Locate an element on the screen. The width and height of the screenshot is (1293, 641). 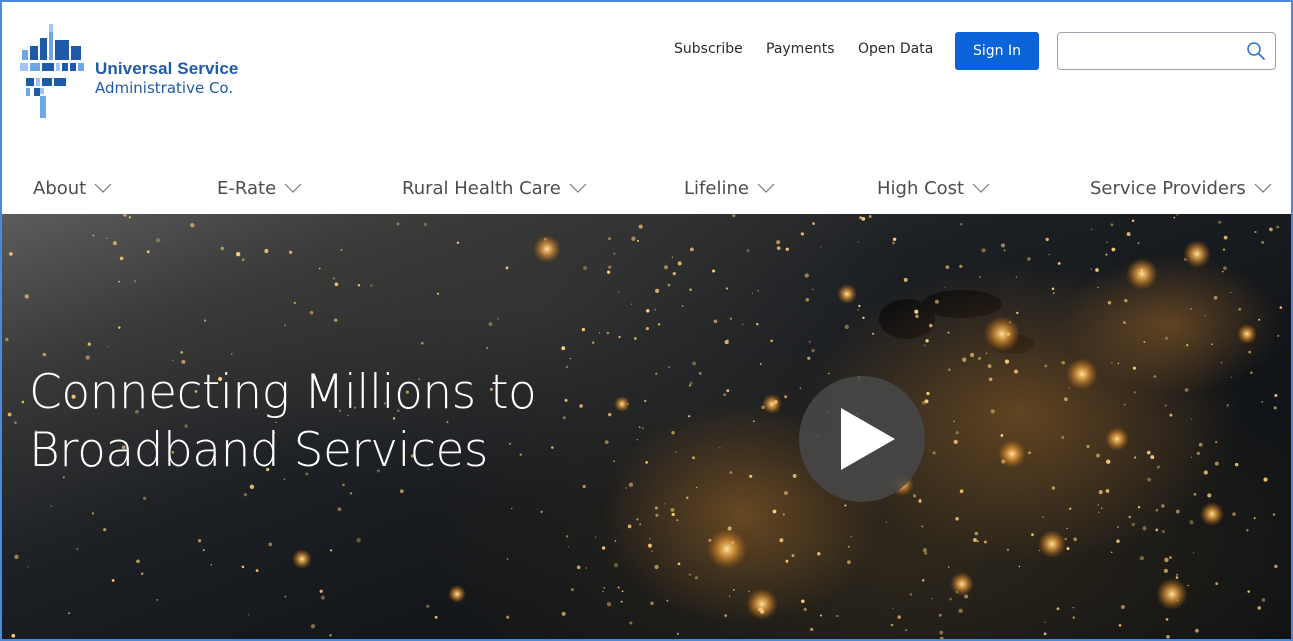
nav-item-about: About is located at coordinates (72, 188).